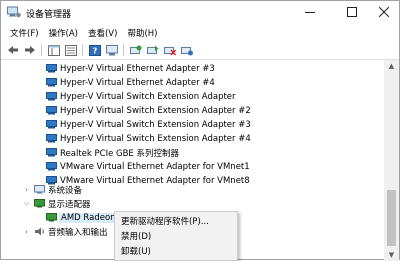  What do you see at coordinates (29, 50) in the screenshot?
I see `forward-icon` at bounding box center [29, 50].